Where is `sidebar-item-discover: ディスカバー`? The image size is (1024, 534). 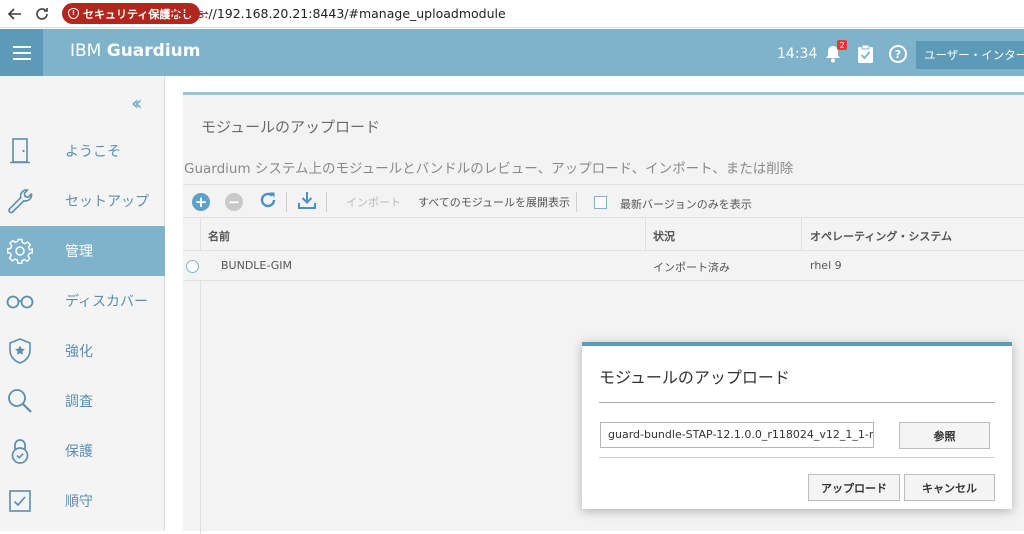 sidebar-item-discover: ディスカバー is located at coordinates (82, 301).